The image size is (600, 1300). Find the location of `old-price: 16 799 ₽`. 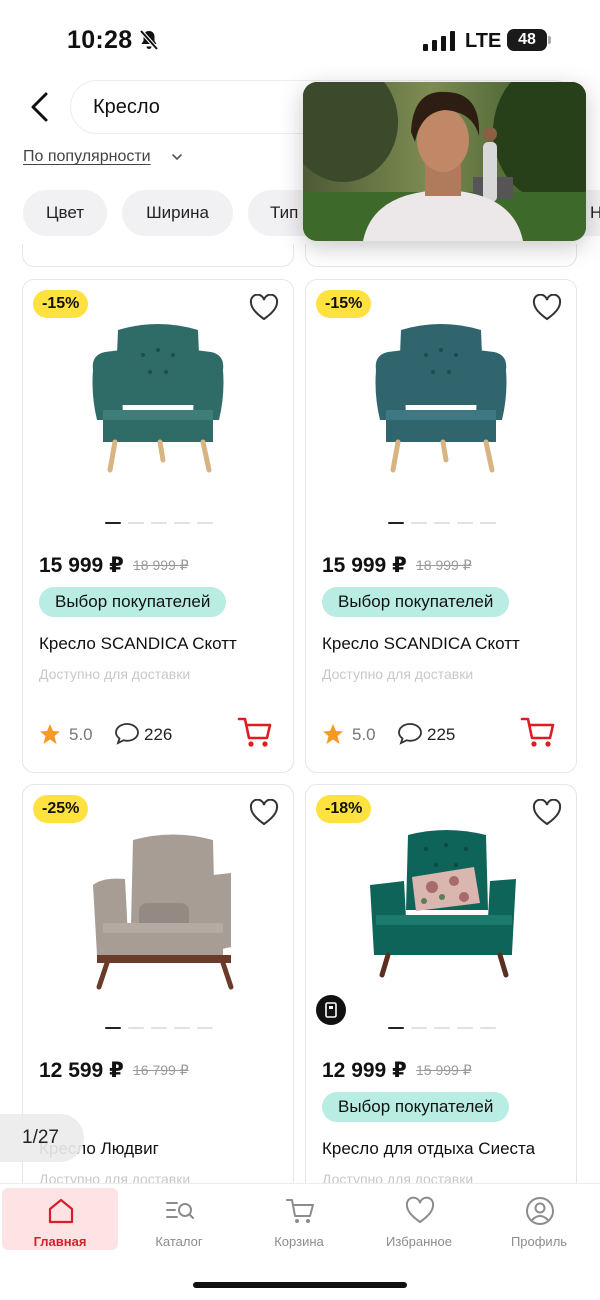

old-price: 16 799 ₽ is located at coordinates (161, 1070).